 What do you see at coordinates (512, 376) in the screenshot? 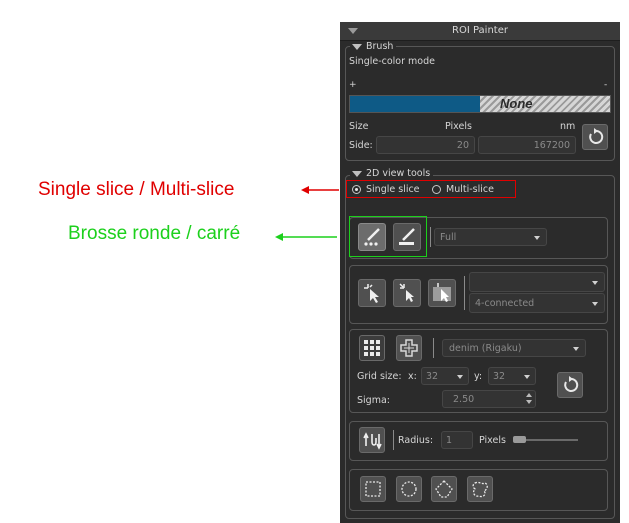
I see `grid-y-select: 32` at bounding box center [512, 376].